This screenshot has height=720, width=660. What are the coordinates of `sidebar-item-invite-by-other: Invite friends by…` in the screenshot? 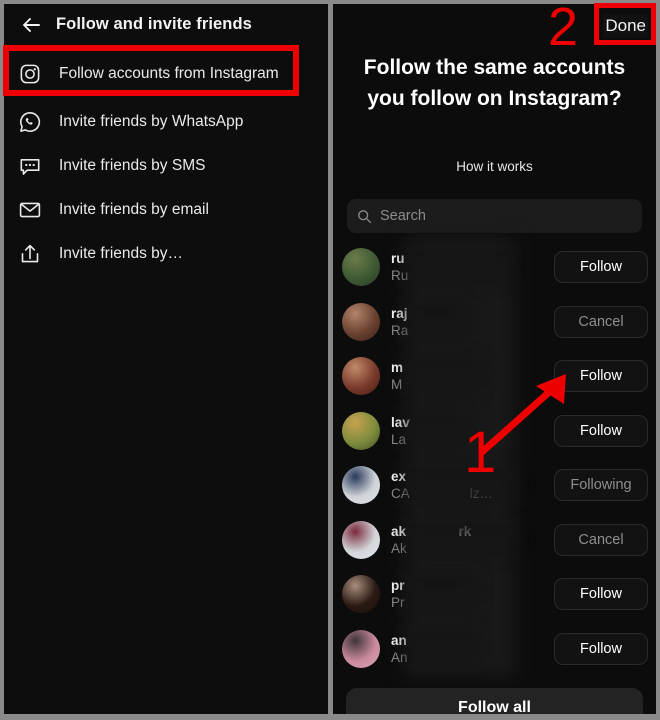 It's located at (166, 254).